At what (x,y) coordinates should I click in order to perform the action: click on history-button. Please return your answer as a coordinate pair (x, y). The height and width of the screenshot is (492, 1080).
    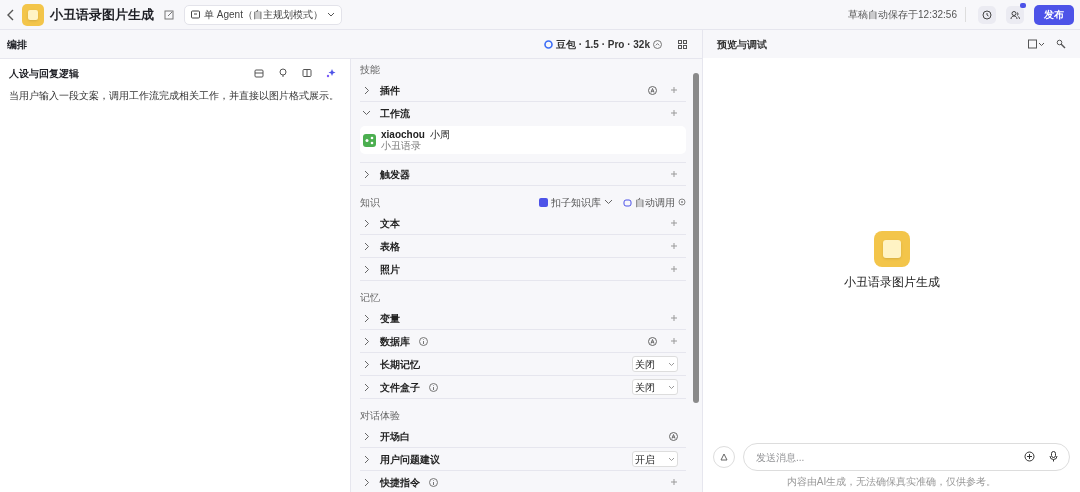
    Looking at the image, I should click on (987, 14).